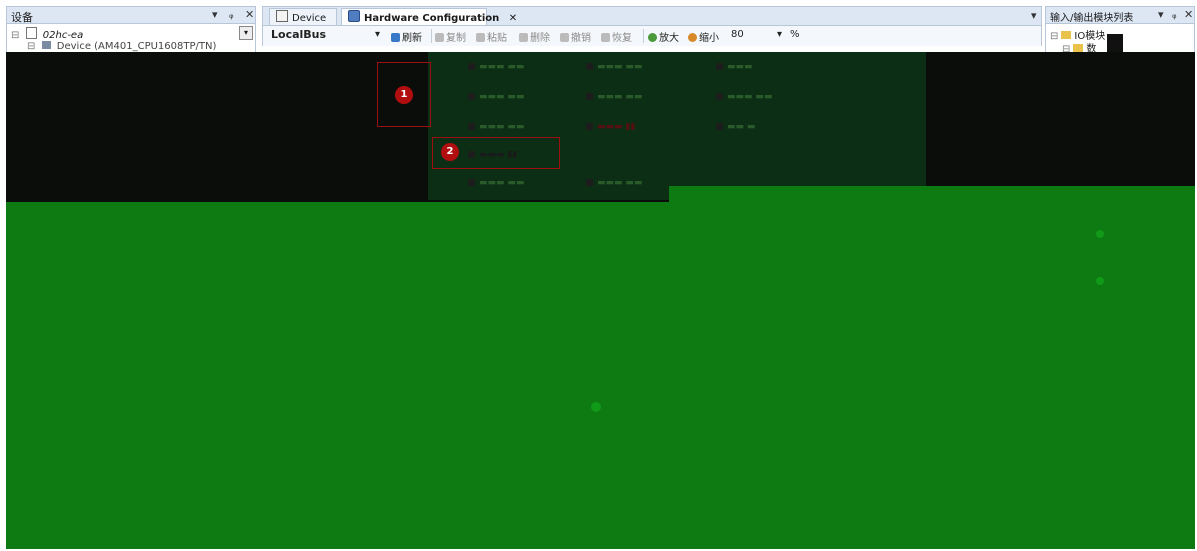 The image size is (1197, 551). Describe the element at coordinates (303, 16) in the screenshot. I see `tab-device: Device` at that location.